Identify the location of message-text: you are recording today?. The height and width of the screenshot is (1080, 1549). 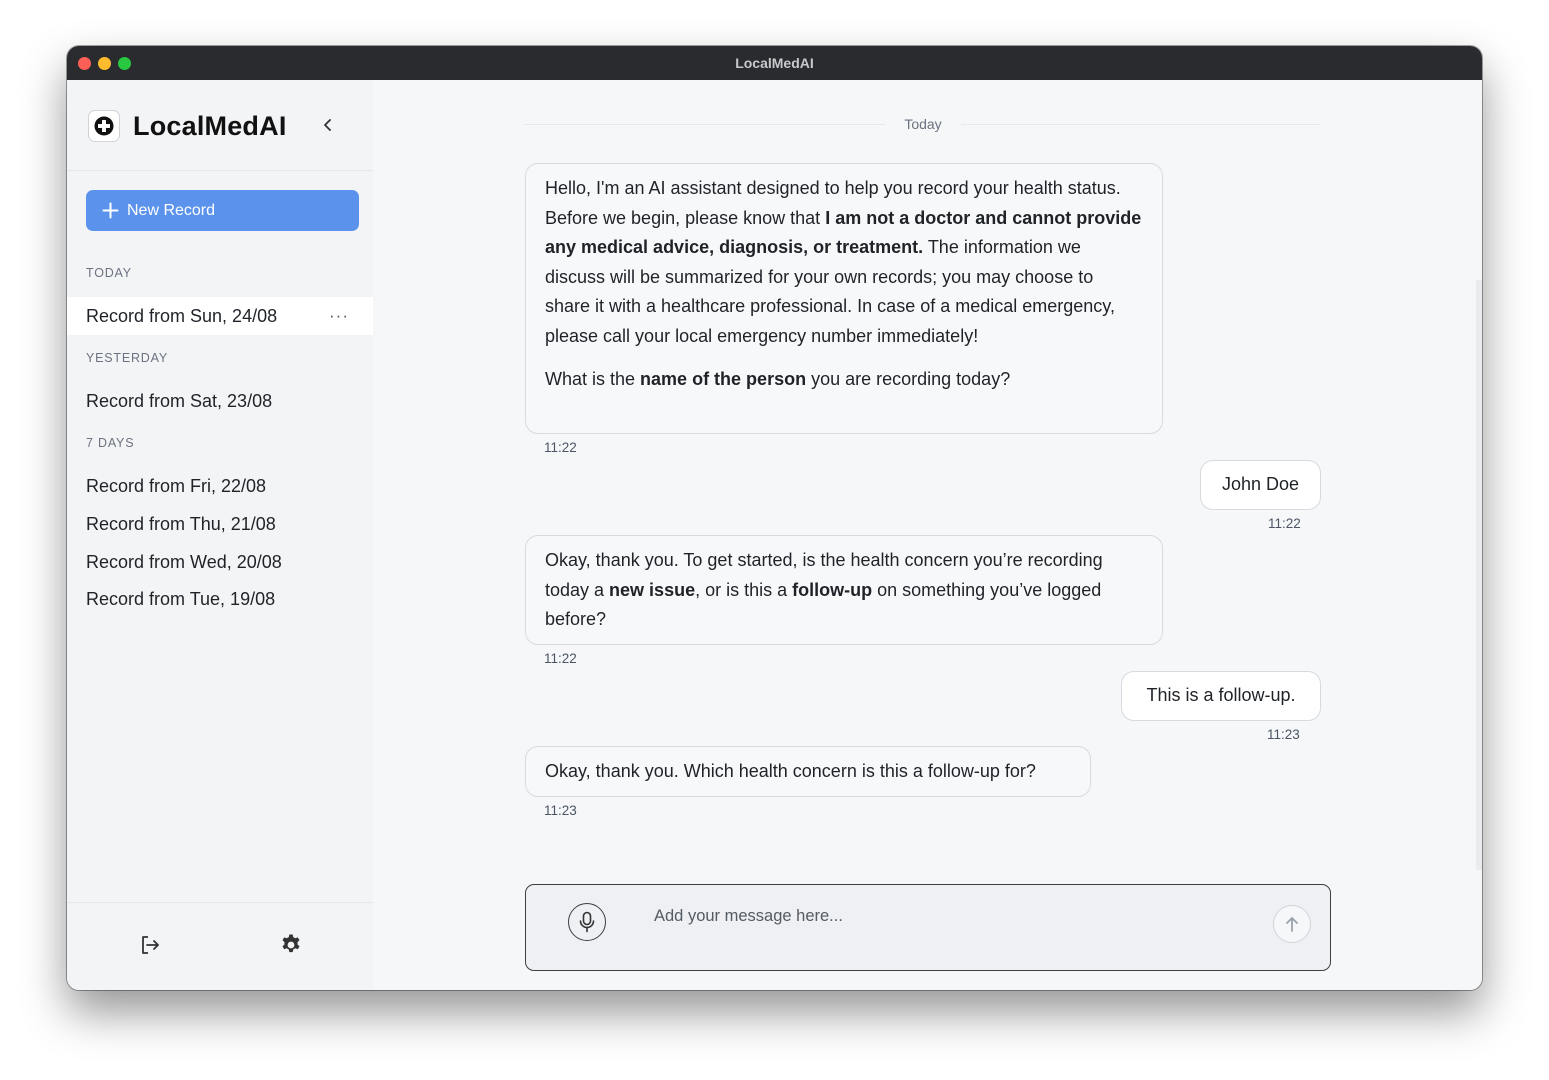
(908, 379).